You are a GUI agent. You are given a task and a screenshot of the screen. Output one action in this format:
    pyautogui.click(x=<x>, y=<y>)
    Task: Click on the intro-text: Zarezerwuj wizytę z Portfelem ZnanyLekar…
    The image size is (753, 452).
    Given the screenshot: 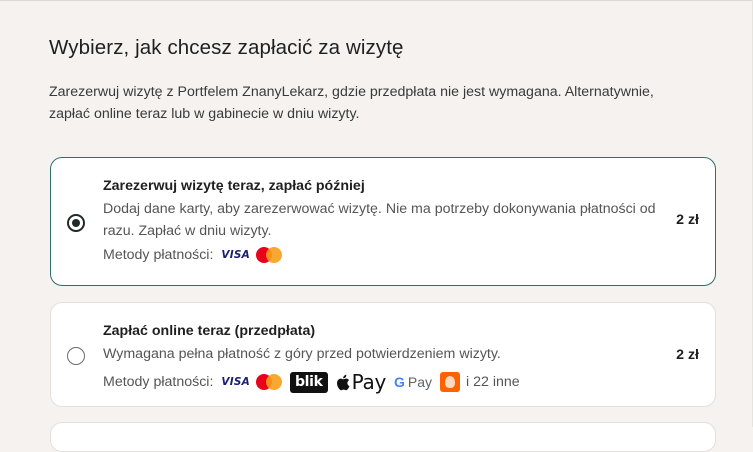 What is the action you would take?
    pyautogui.click(x=351, y=103)
    